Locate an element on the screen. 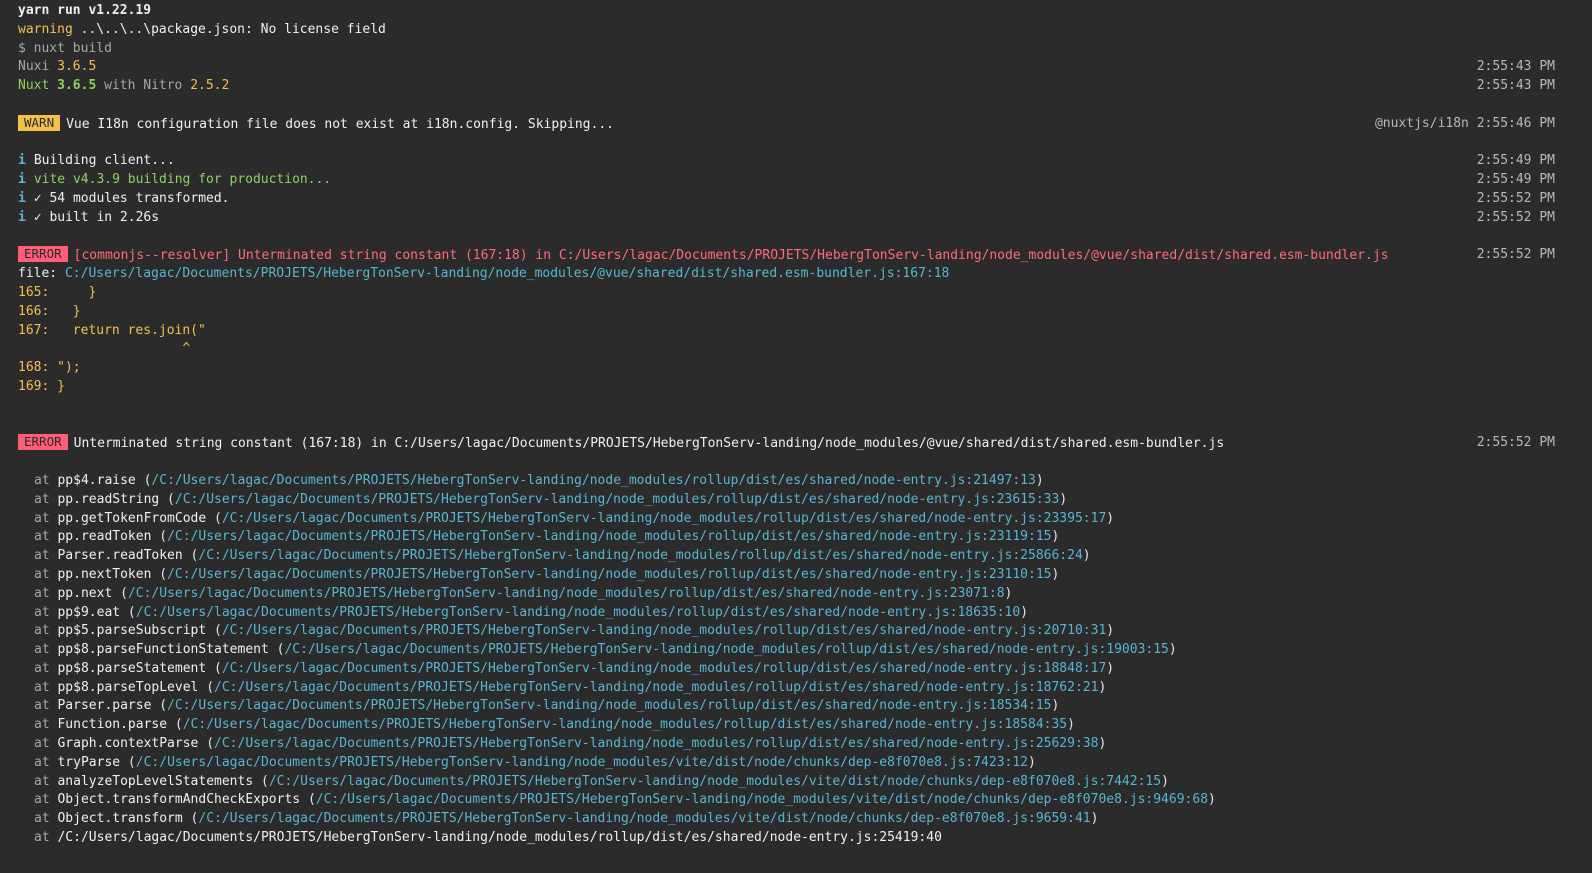 This screenshot has height=873, width=1592. stack-frame-function: Object.transform is located at coordinates (120, 819).